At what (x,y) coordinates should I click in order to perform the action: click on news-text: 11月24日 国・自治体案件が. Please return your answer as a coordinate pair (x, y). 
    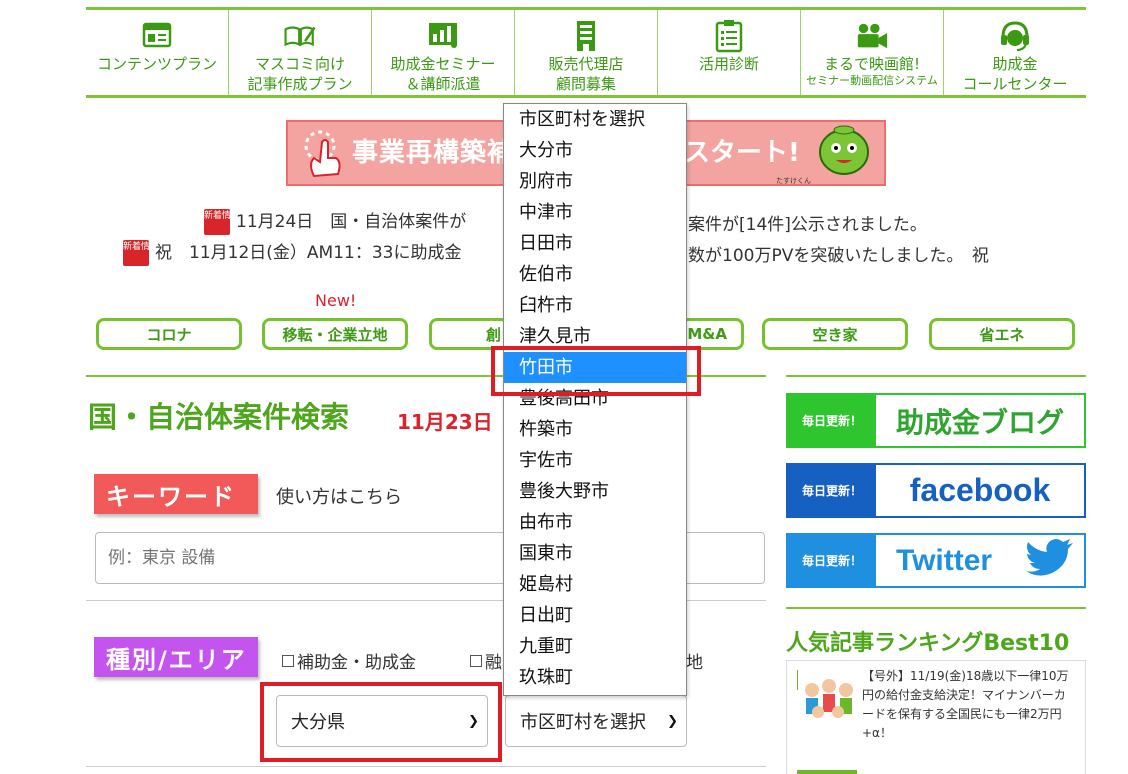
    Looking at the image, I should click on (351, 222).